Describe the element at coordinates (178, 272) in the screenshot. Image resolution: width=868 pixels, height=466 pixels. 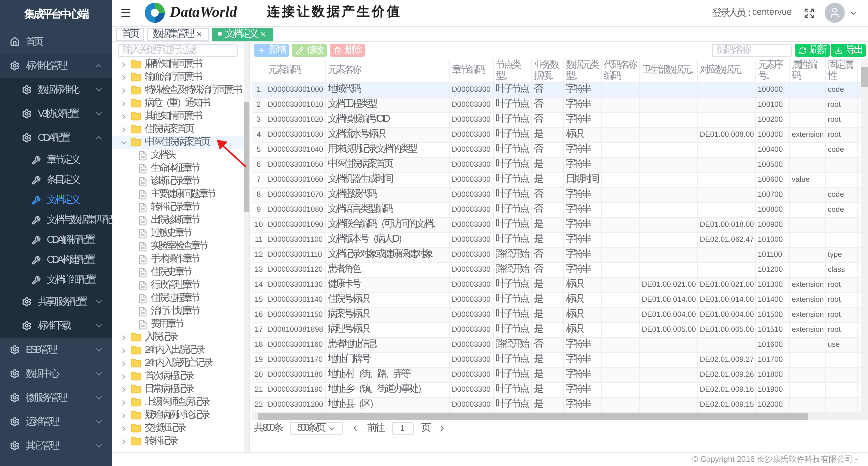
I see `tree-node: 住院史章节` at that location.